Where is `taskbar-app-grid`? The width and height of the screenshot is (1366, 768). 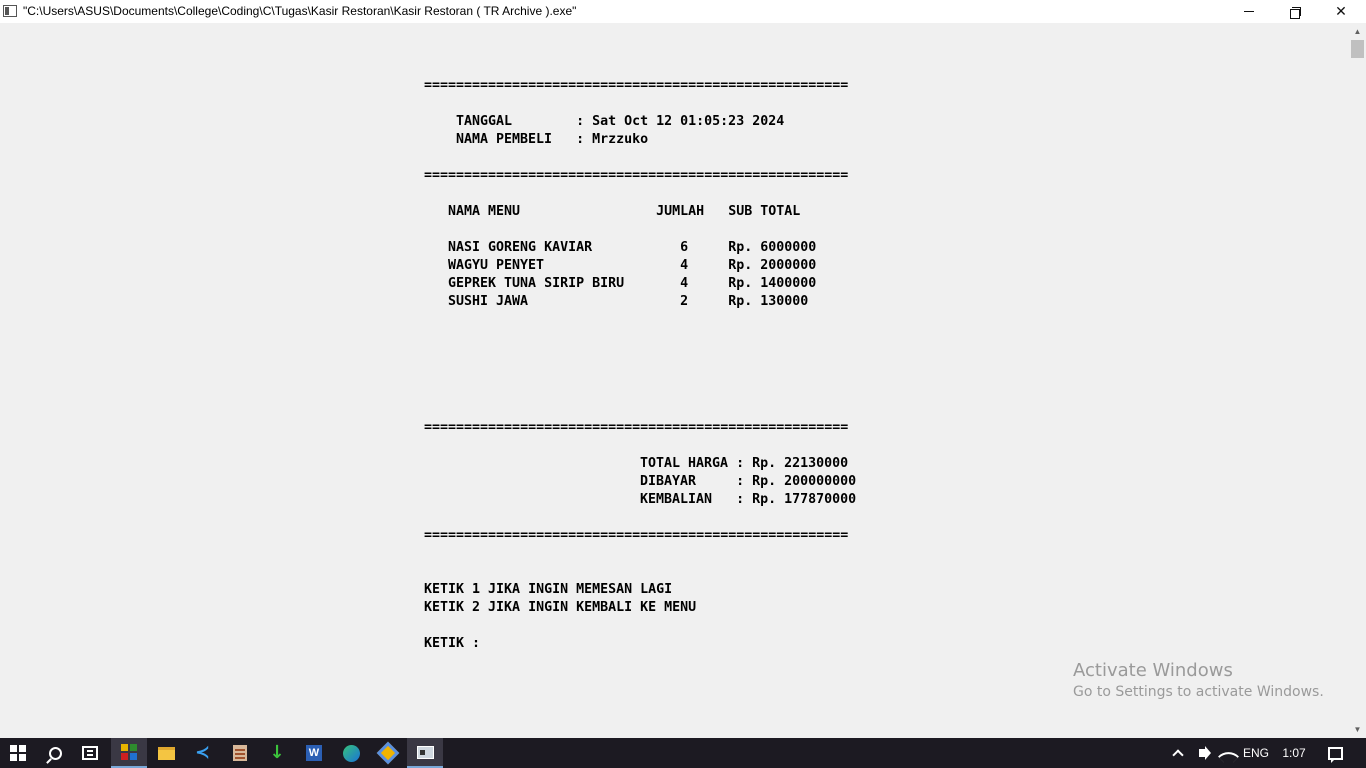
taskbar-app-grid is located at coordinates (129, 753).